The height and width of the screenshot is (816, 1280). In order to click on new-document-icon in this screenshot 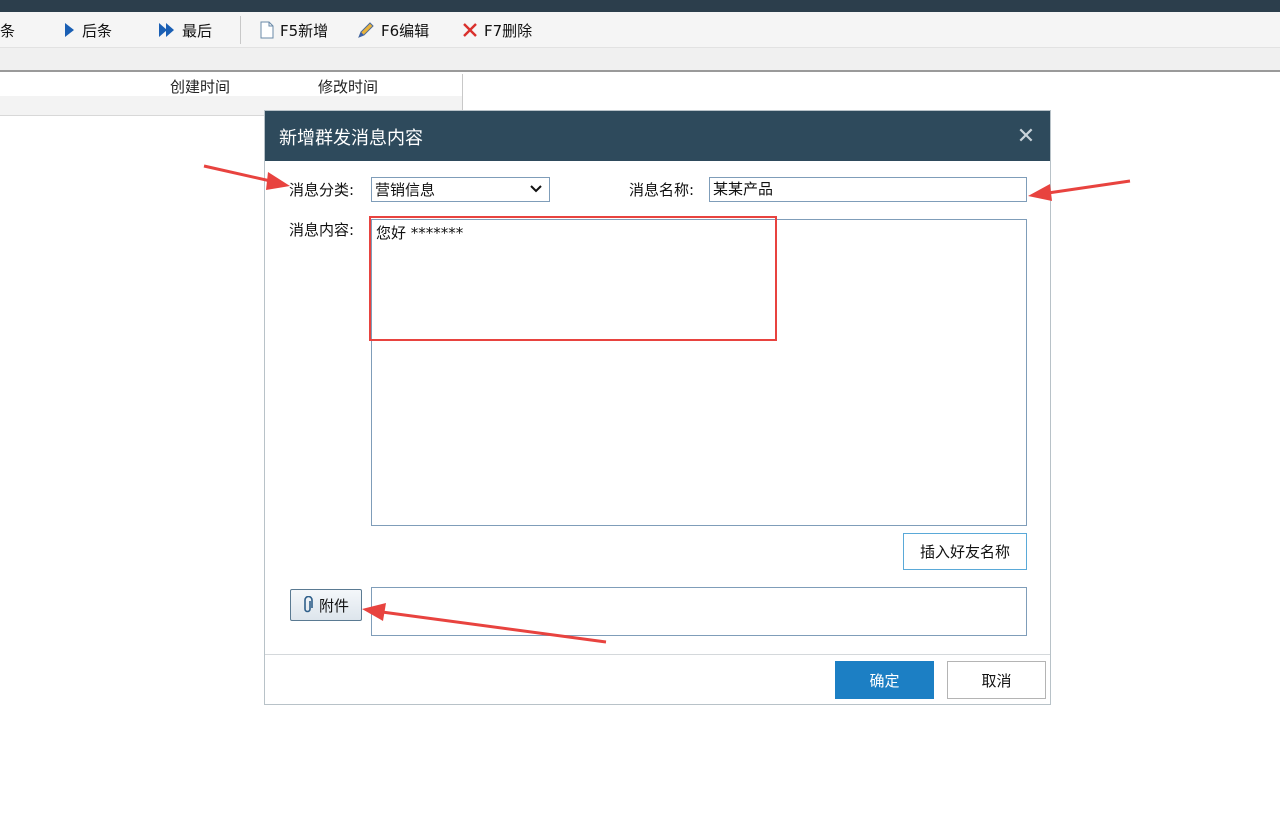, I will do `click(267, 30)`.